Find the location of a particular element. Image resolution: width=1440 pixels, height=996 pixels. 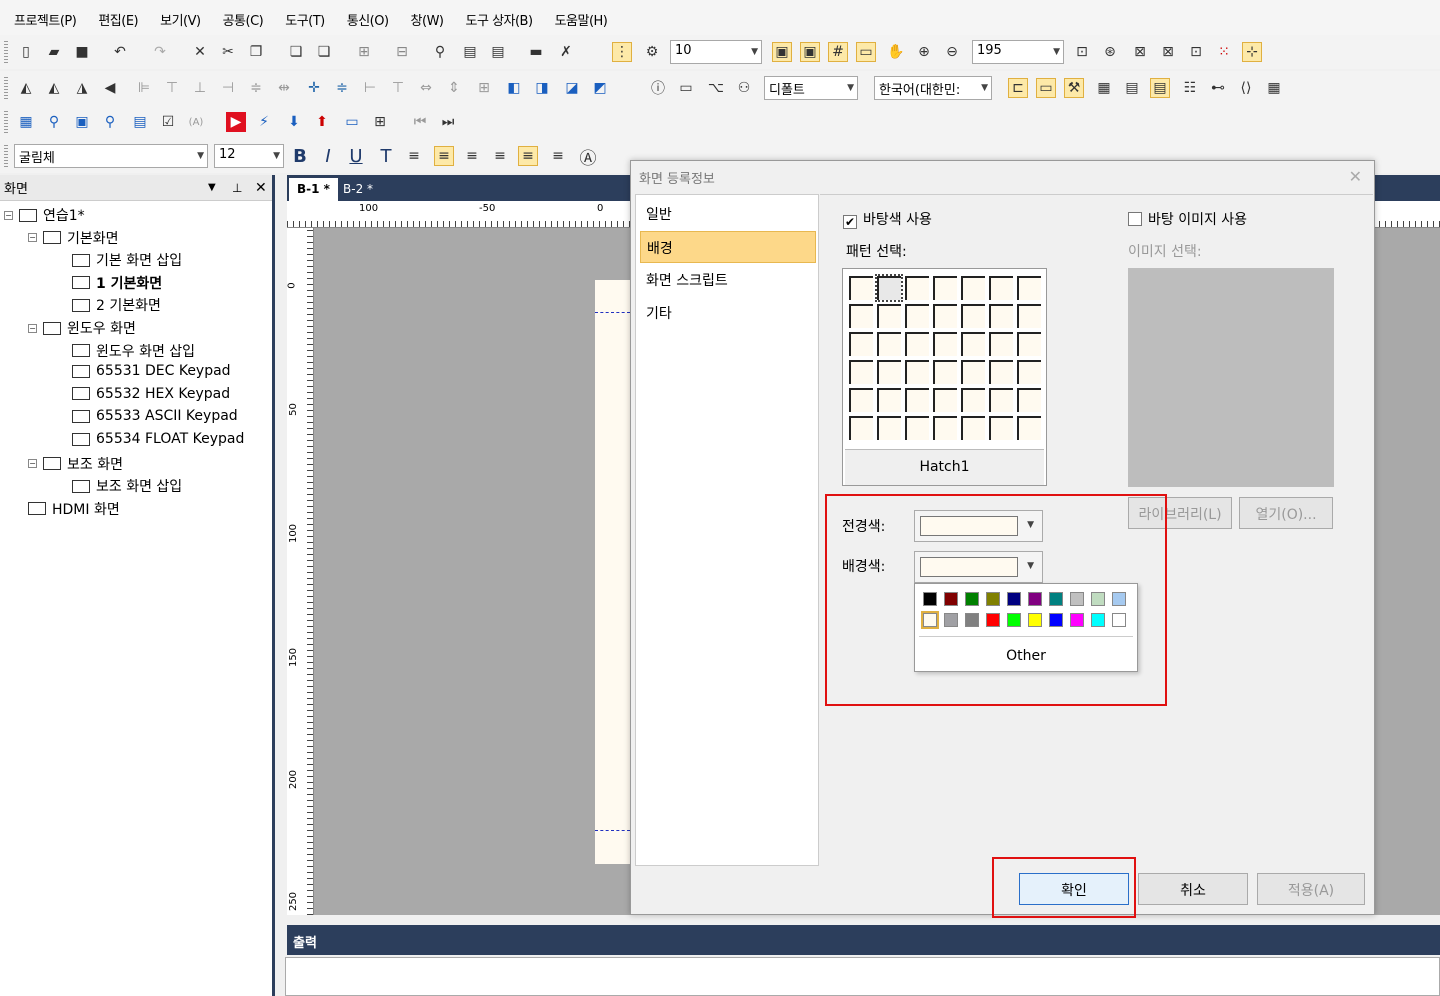

tree-item: 1 기본화면 is located at coordinates (117, 283).